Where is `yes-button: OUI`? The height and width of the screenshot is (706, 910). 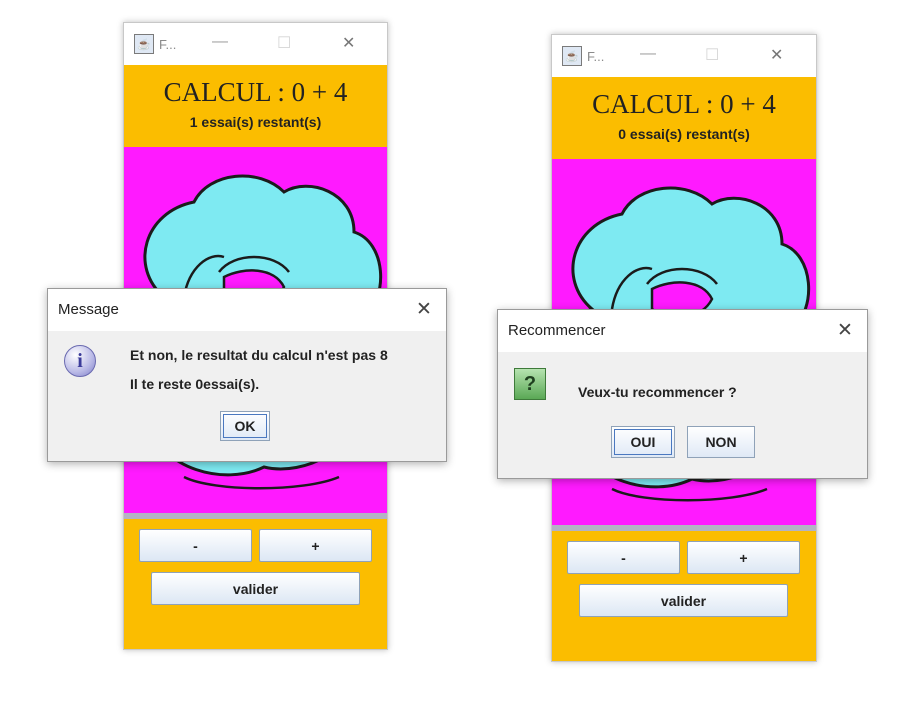
yes-button: OUI is located at coordinates (643, 442).